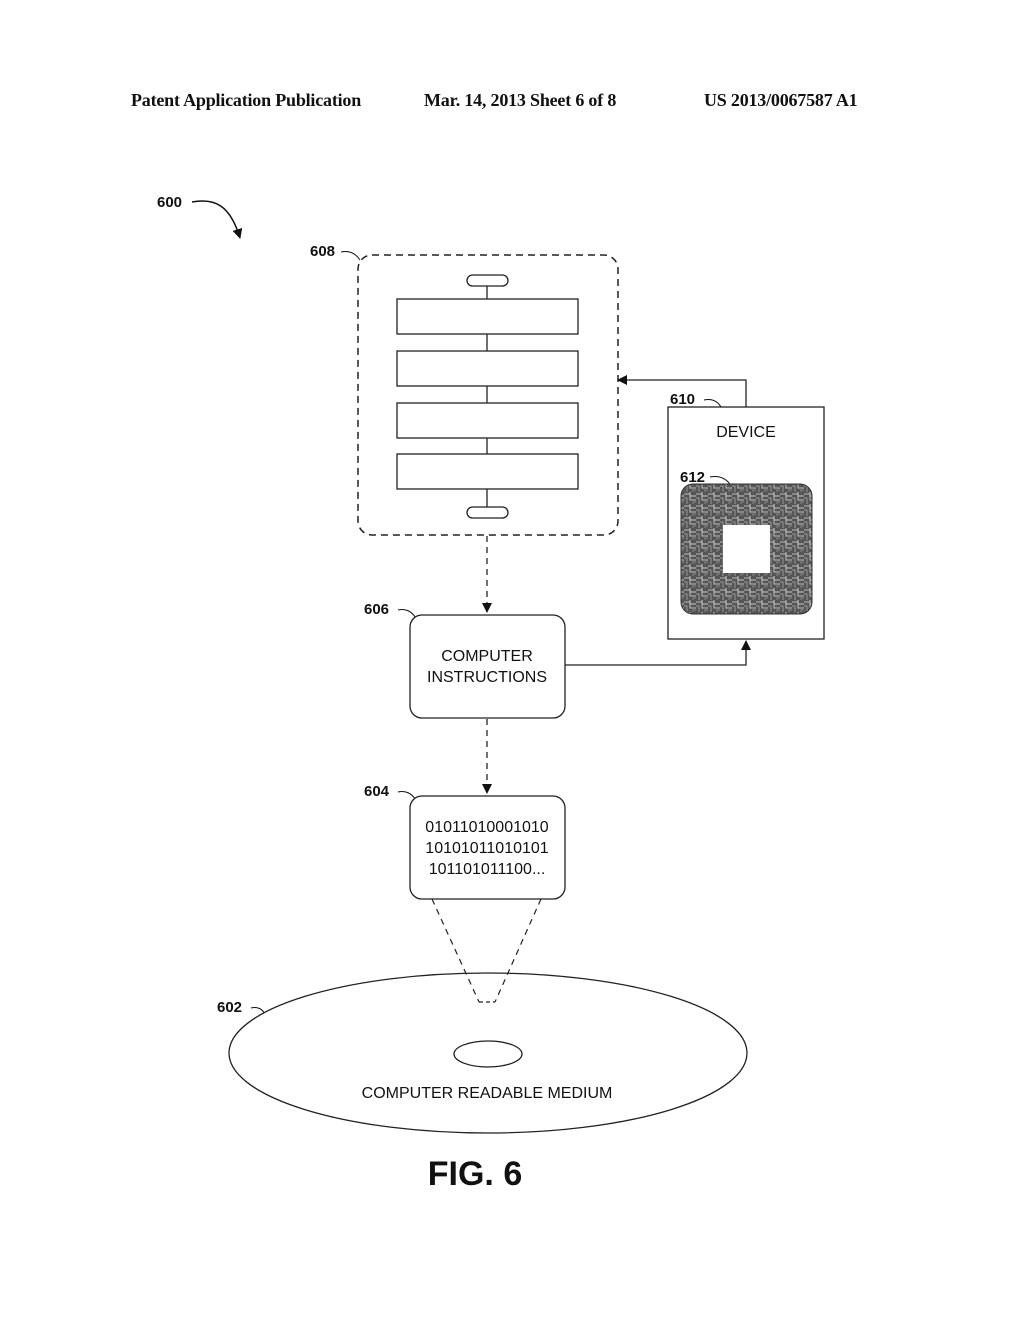 The width and height of the screenshot is (1024, 1320). I want to click on ref-608-label: 608, so click(322, 251).